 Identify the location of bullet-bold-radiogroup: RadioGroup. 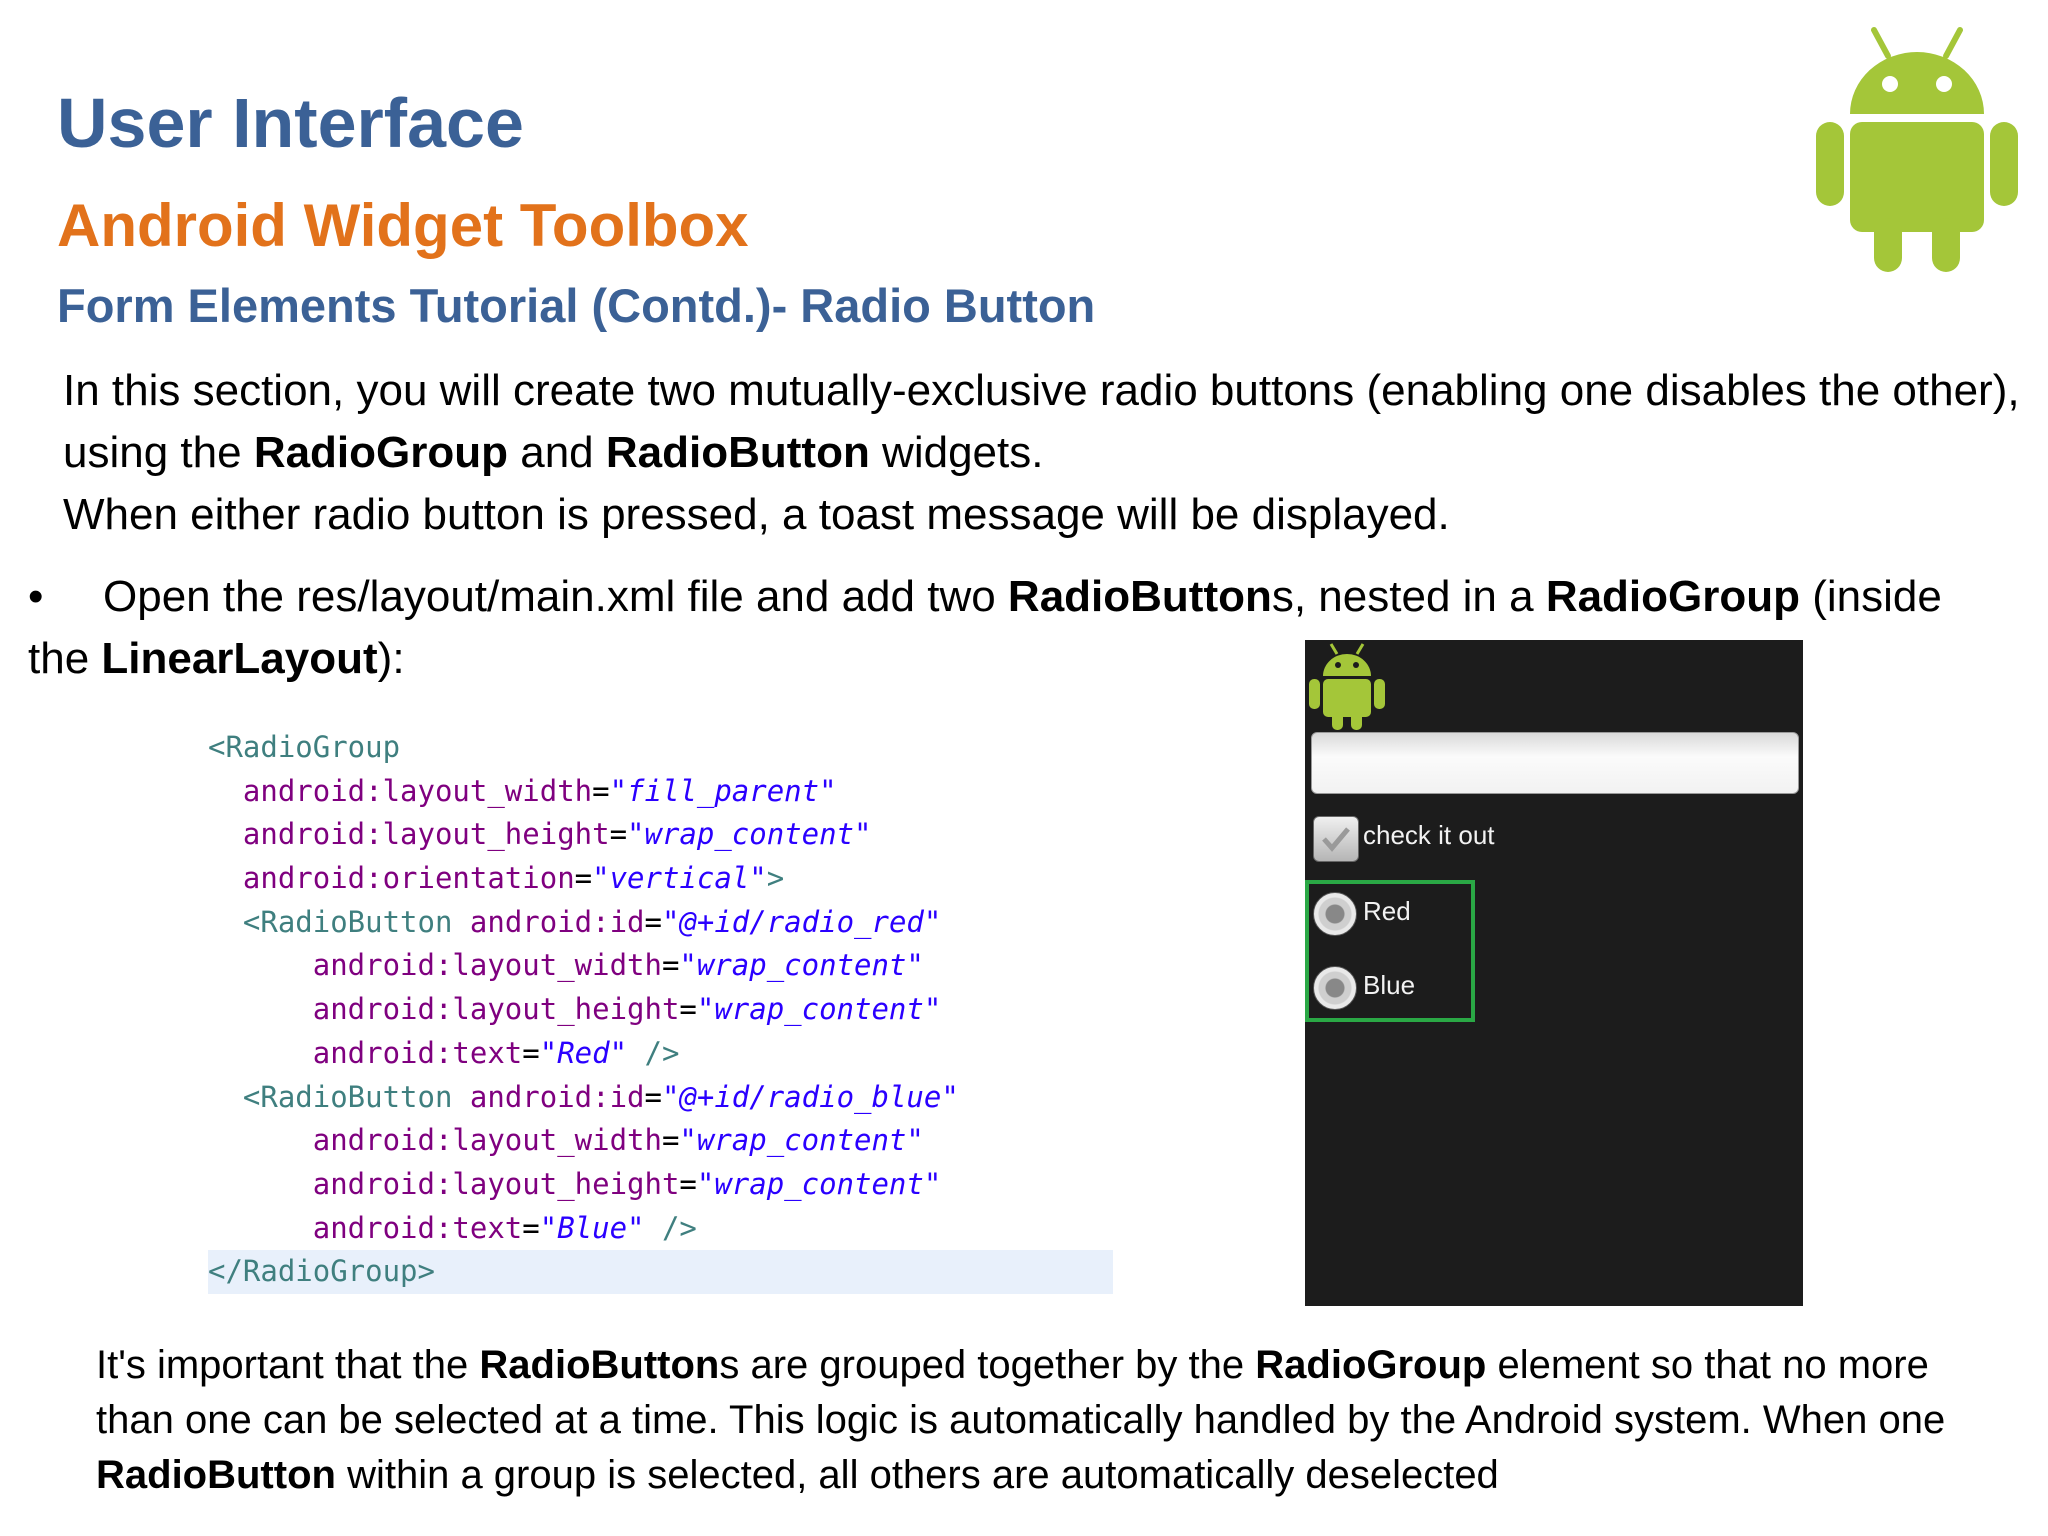
(1673, 596).